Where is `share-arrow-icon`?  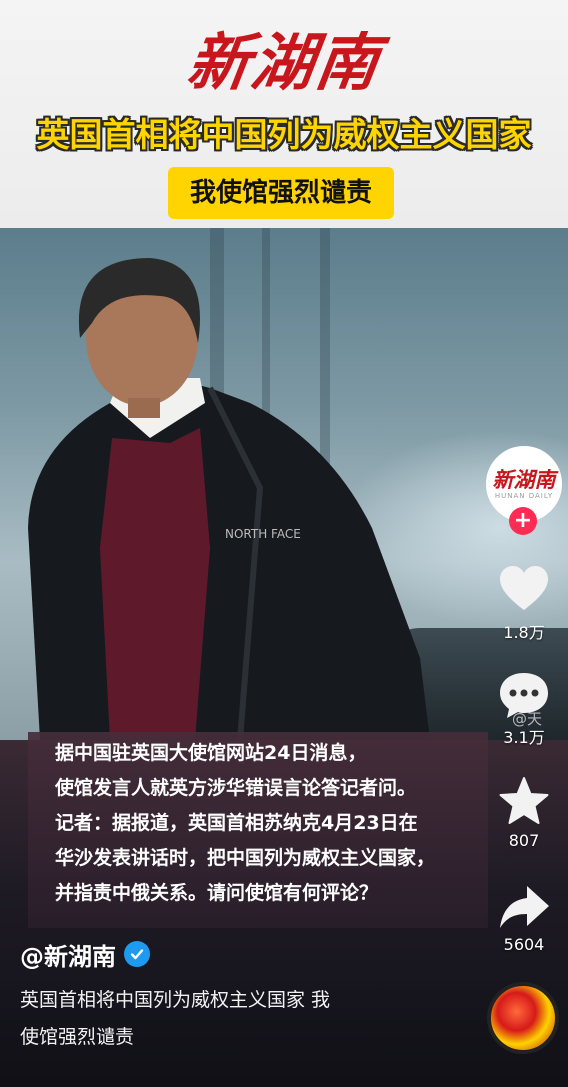 share-arrow-icon is located at coordinates (524, 907).